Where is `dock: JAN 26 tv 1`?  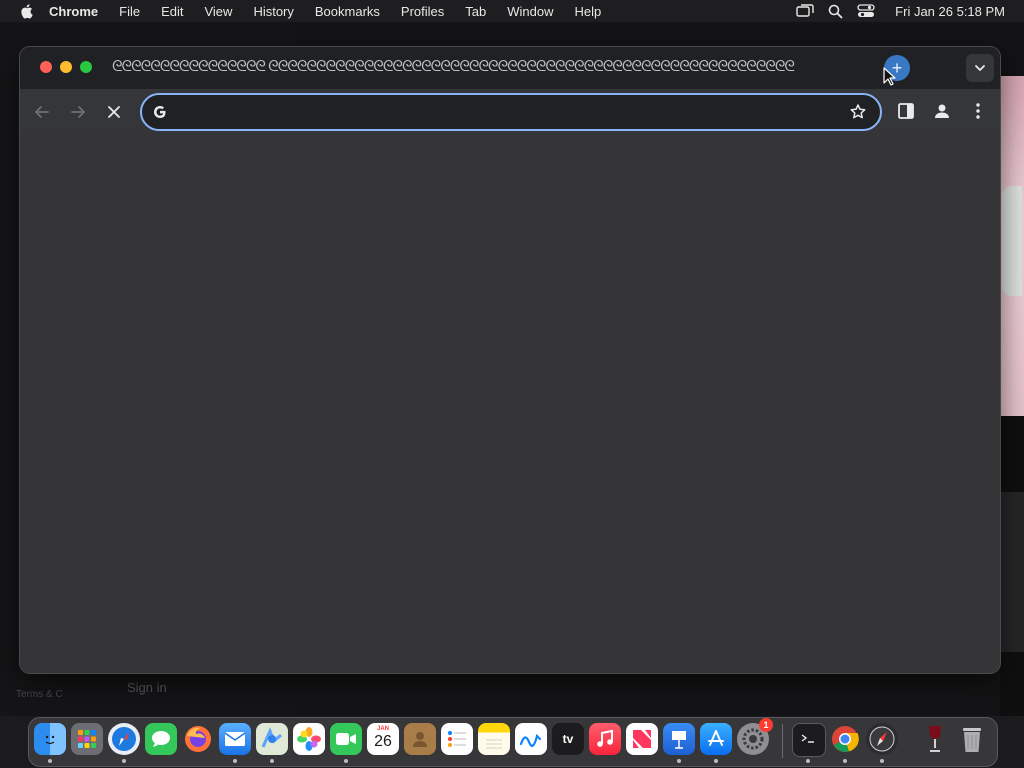 dock: JAN 26 tv 1 is located at coordinates (513, 742).